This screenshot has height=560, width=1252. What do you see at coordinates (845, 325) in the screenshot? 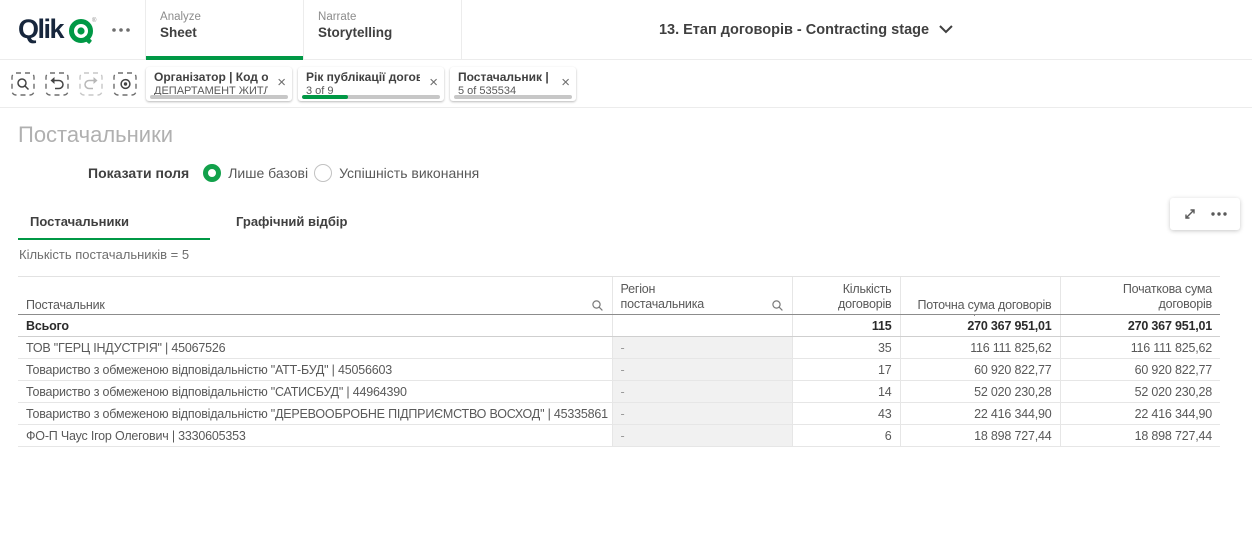
I see `totals-count: 115` at bounding box center [845, 325].